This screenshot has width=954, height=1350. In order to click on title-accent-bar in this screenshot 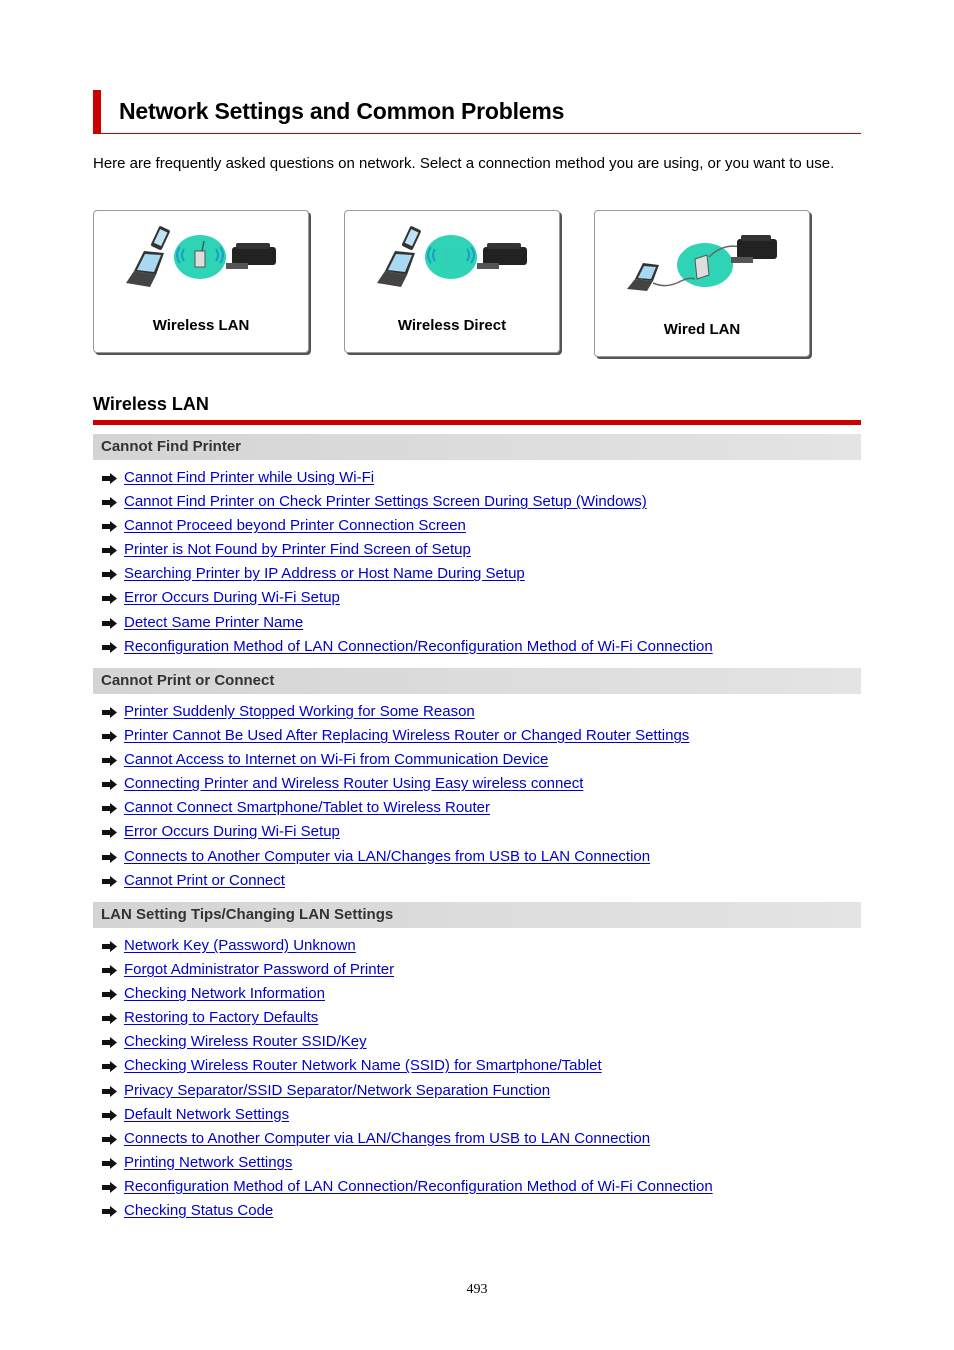, I will do `click(97, 112)`.